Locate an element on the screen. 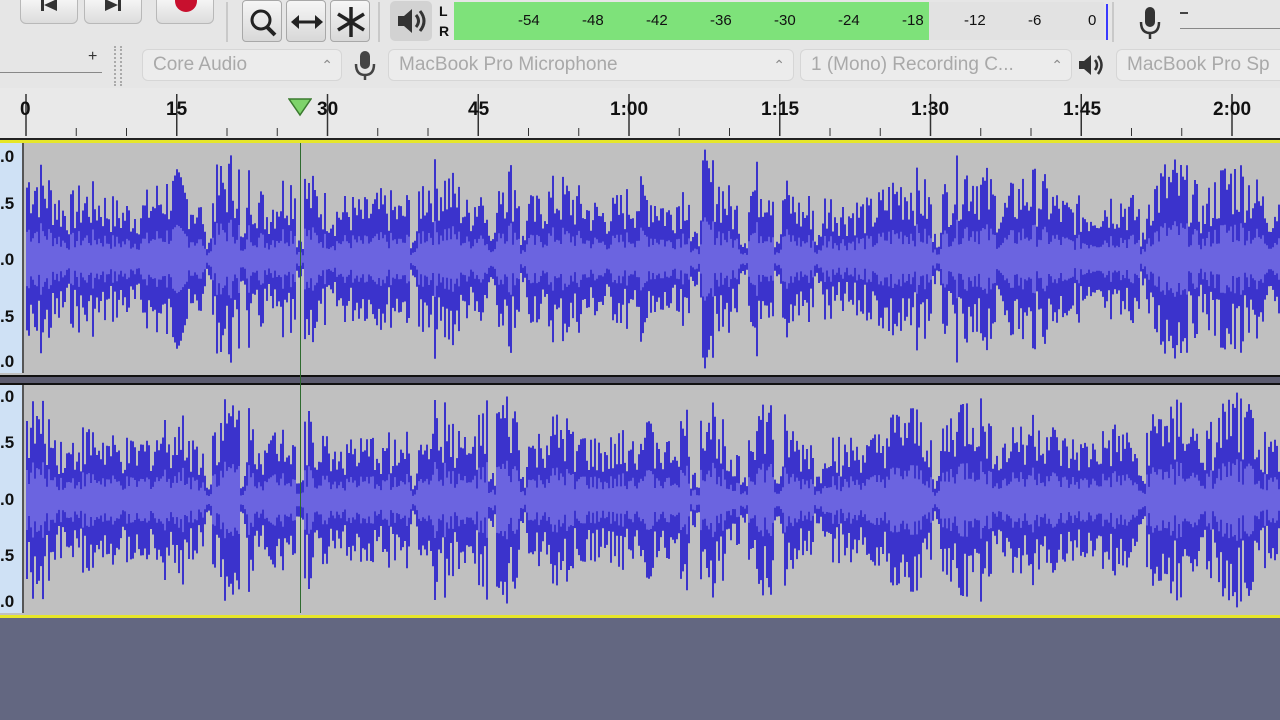  playback-device-speaker is located at coordinates (1092, 65).